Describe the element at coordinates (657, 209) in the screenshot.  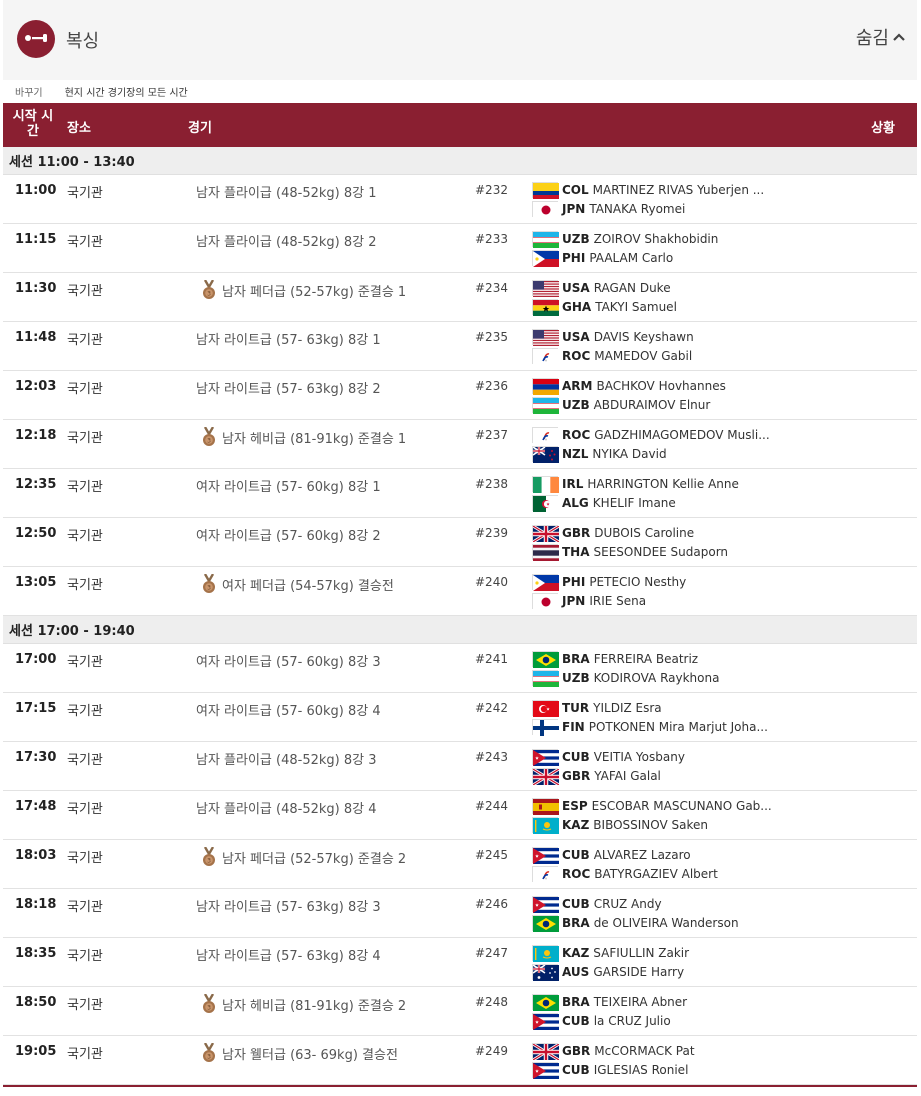
I see `competitor: JPN TANAKA Ryomei` at that location.